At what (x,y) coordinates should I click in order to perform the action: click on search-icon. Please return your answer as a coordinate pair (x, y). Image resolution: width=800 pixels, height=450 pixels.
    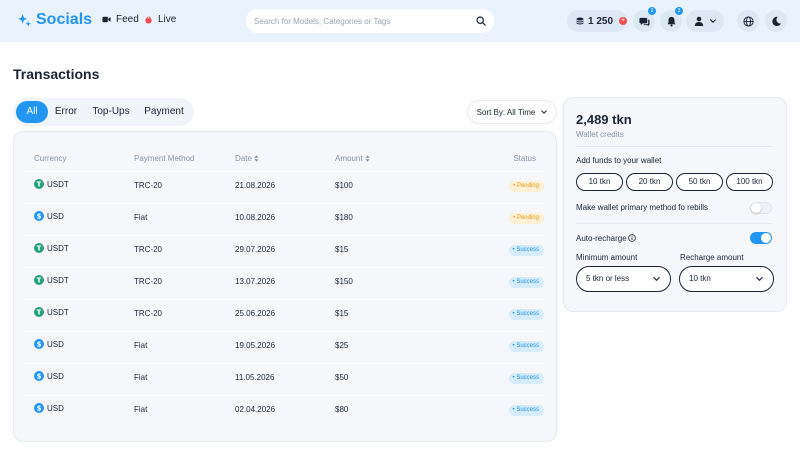
    Looking at the image, I should click on (481, 21).